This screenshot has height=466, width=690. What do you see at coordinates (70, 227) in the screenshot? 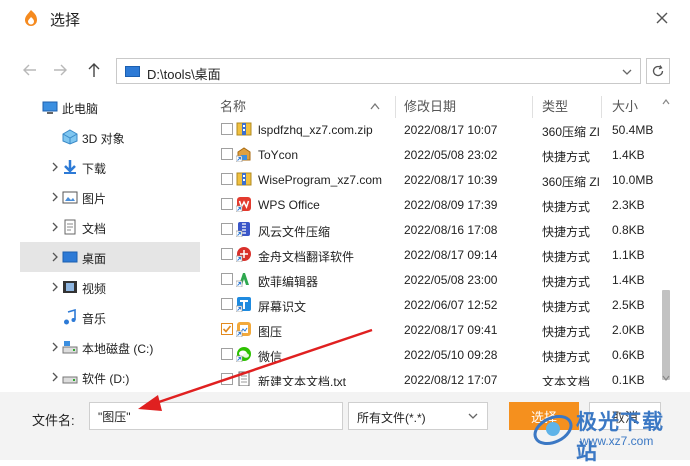
I see `documents-icon` at bounding box center [70, 227].